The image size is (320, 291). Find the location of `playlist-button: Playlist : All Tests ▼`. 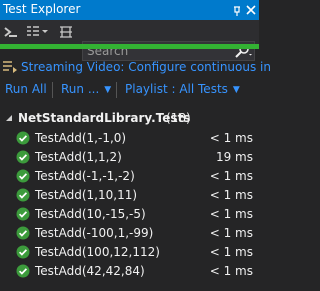

playlist-button: Playlist : All Tests ▼ is located at coordinates (182, 89).